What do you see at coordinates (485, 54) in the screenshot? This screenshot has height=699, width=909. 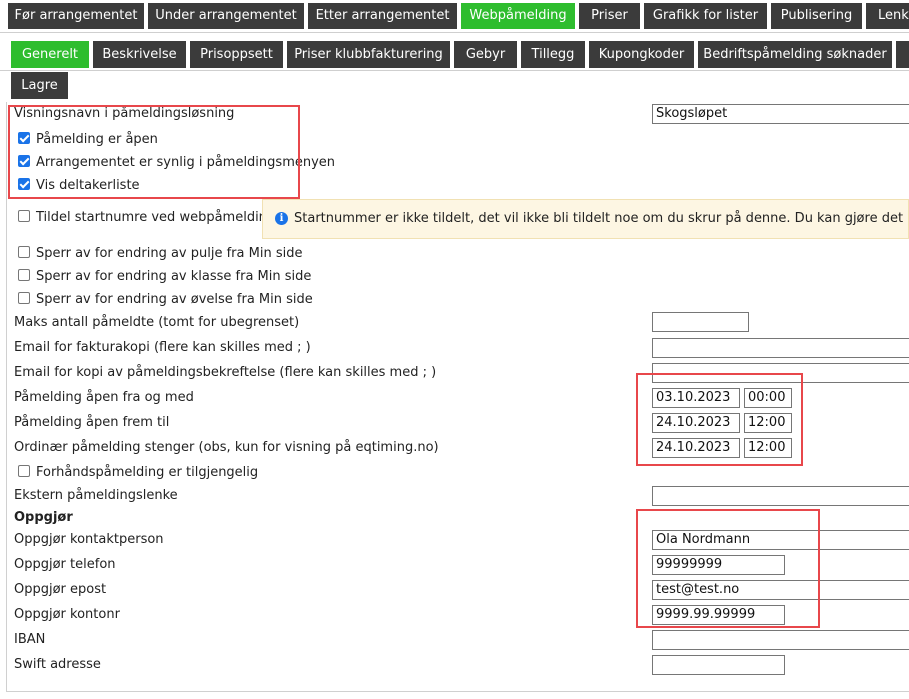 I see `subtab-fee: Gebyr` at bounding box center [485, 54].